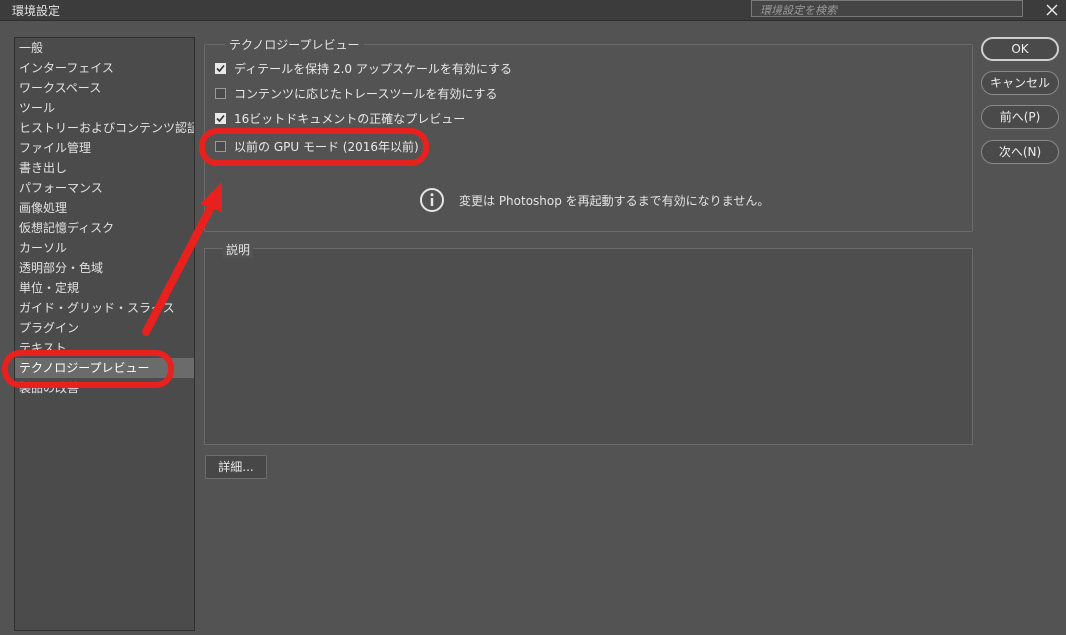 This screenshot has height=635, width=1066. I want to click on prev-button: 前へ(P), so click(1020, 117).